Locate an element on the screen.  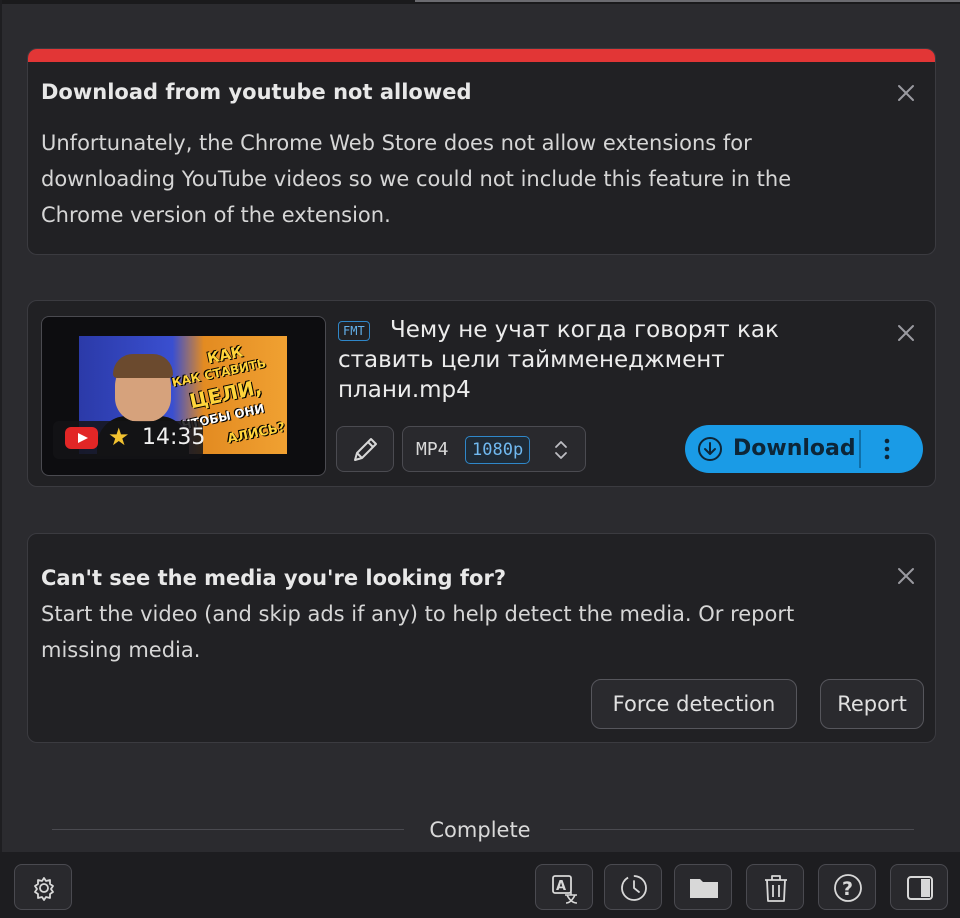
rename-button is located at coordinates (365, 449).